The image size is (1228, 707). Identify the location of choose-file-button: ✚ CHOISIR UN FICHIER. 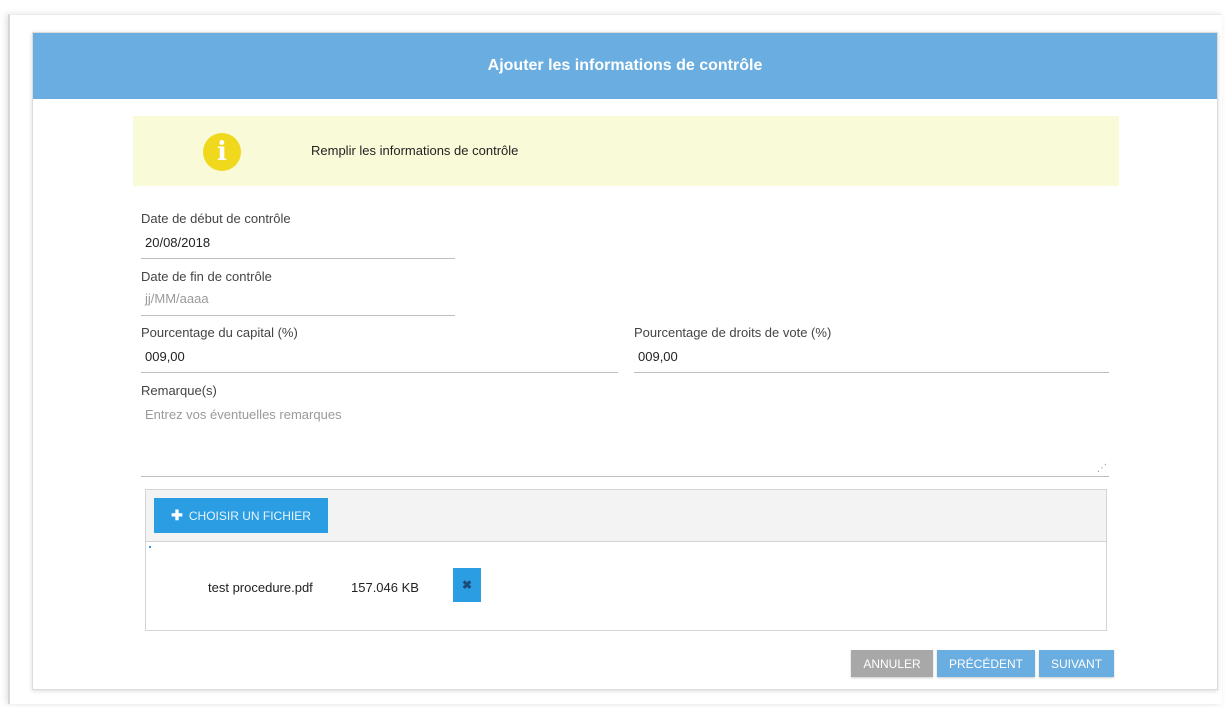
(241, 515).